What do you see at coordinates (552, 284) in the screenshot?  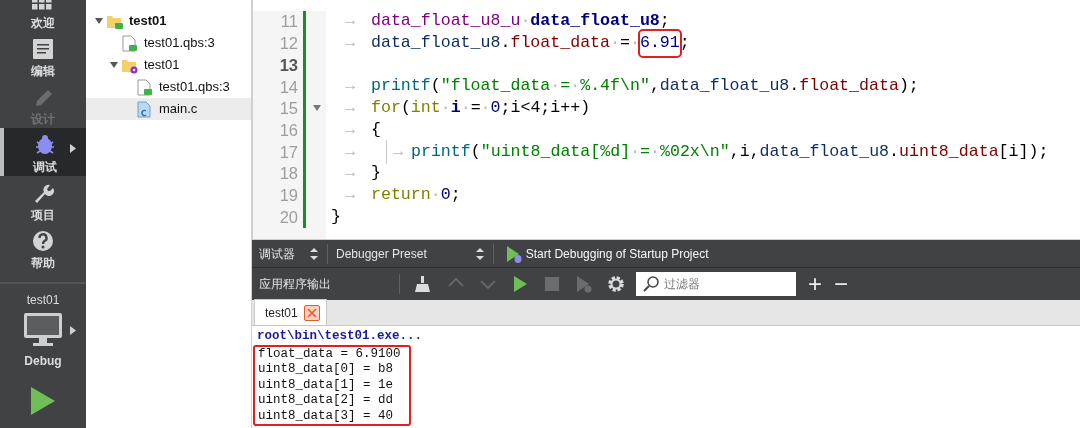 I see `stop-icon` at bounding box center [552, 284].